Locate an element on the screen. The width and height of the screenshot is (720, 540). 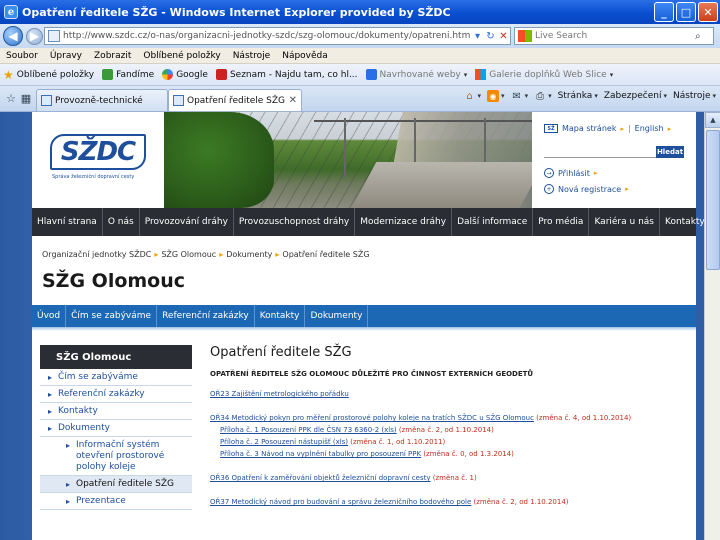
stop-icon: ✕ is located at coordinates (503, 36).